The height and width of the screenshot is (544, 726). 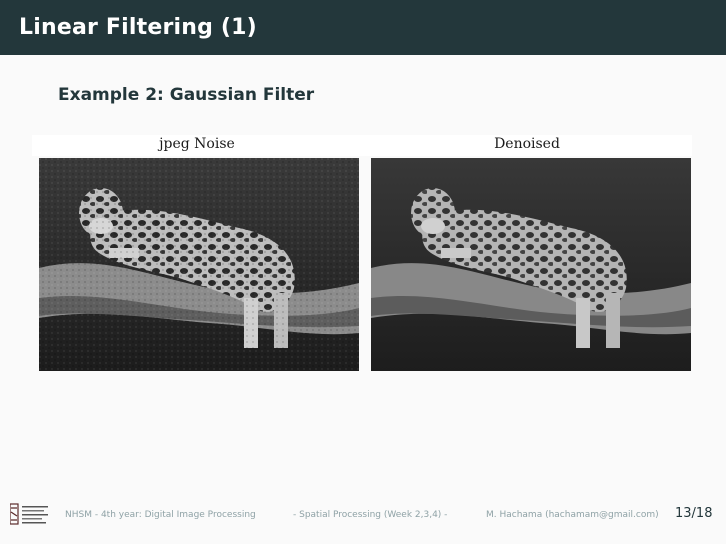 I want to click on slide-title: Linear Filtering (1), so click(x=138, y=27).